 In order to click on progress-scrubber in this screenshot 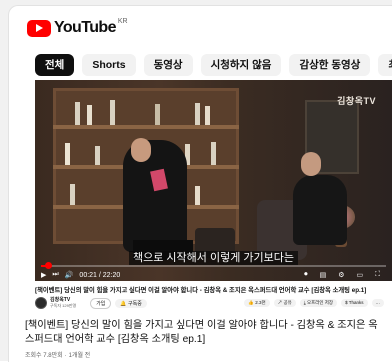, I will do `click(48, 265)`.